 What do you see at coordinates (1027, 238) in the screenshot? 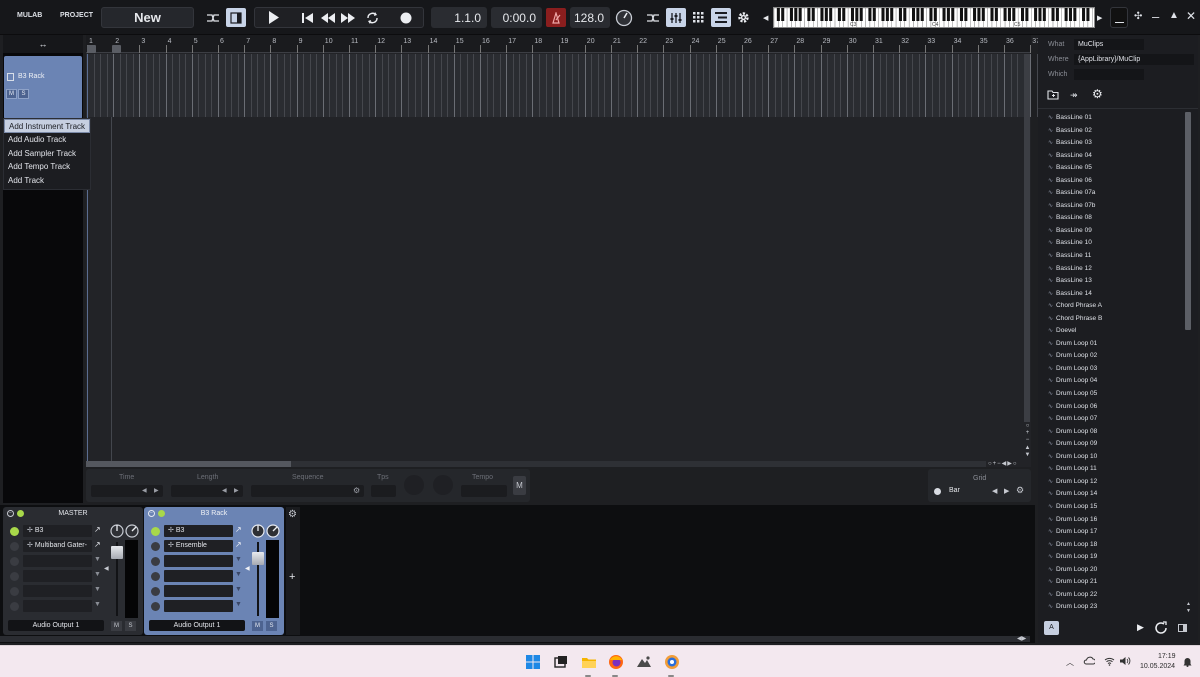
I see `vertical-scrollbar` at bounding box center [1027, 238].